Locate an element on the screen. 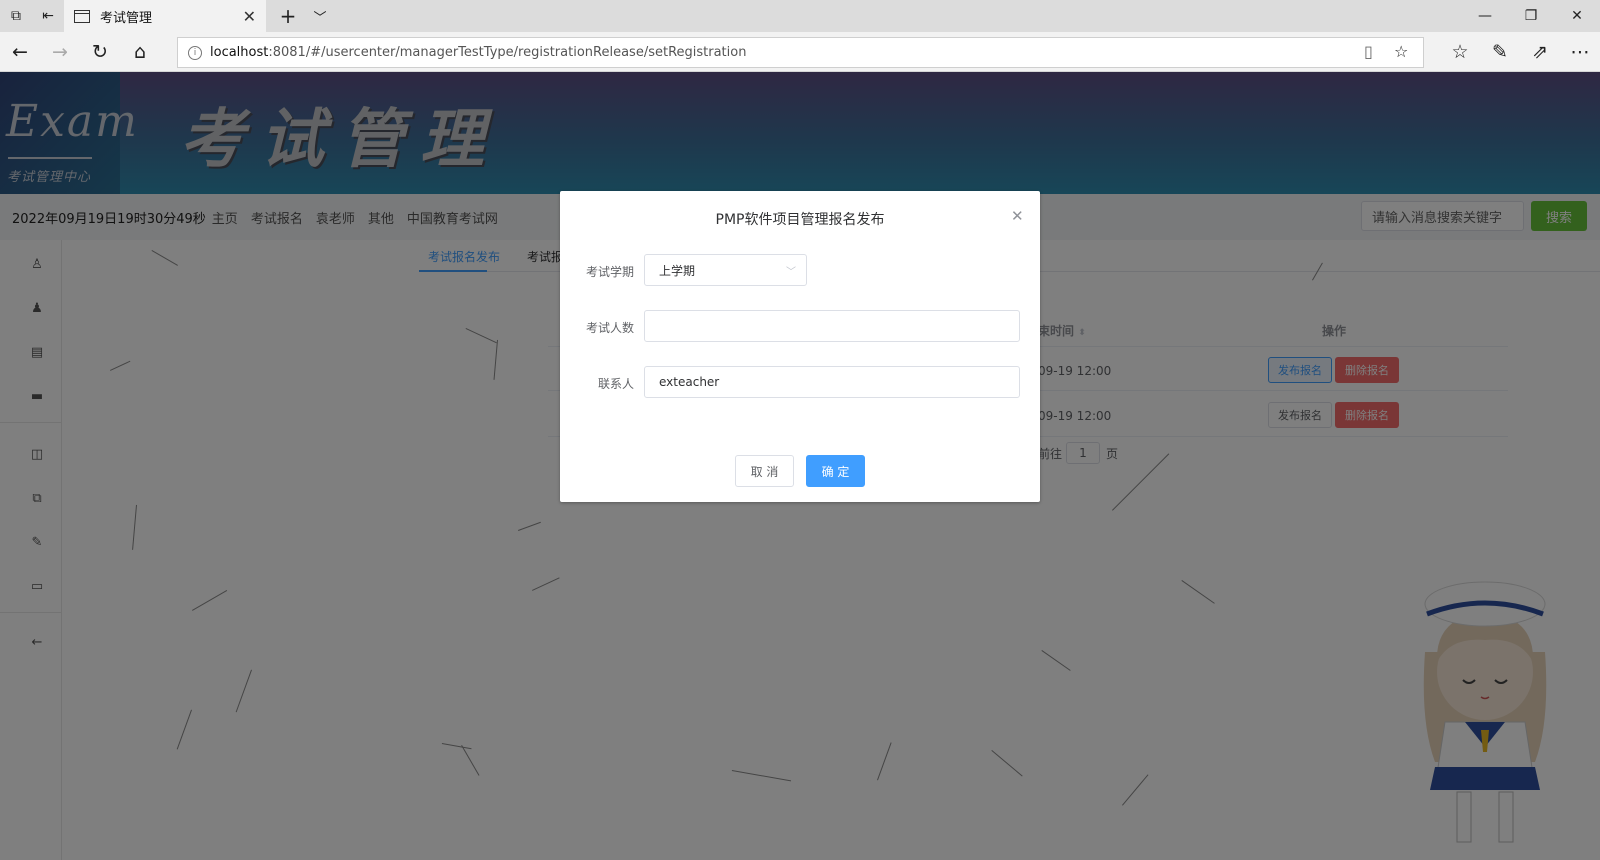 This screenshot has height=860, width=1600. favorites-list-icon: ☆ is located at coordinates (1460, 52).